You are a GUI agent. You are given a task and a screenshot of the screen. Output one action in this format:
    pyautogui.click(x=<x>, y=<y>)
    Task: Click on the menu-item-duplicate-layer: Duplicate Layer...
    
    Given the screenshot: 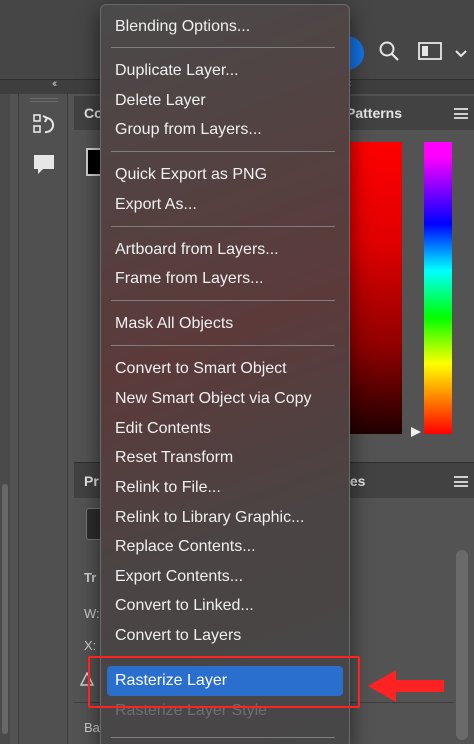 What is the action you would take?
    pyautogui.click(x=177, y=71)
    